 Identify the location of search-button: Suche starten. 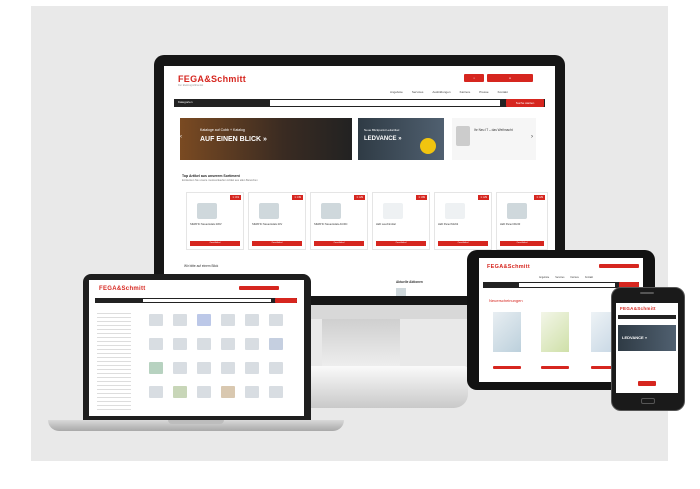
(525, 103).